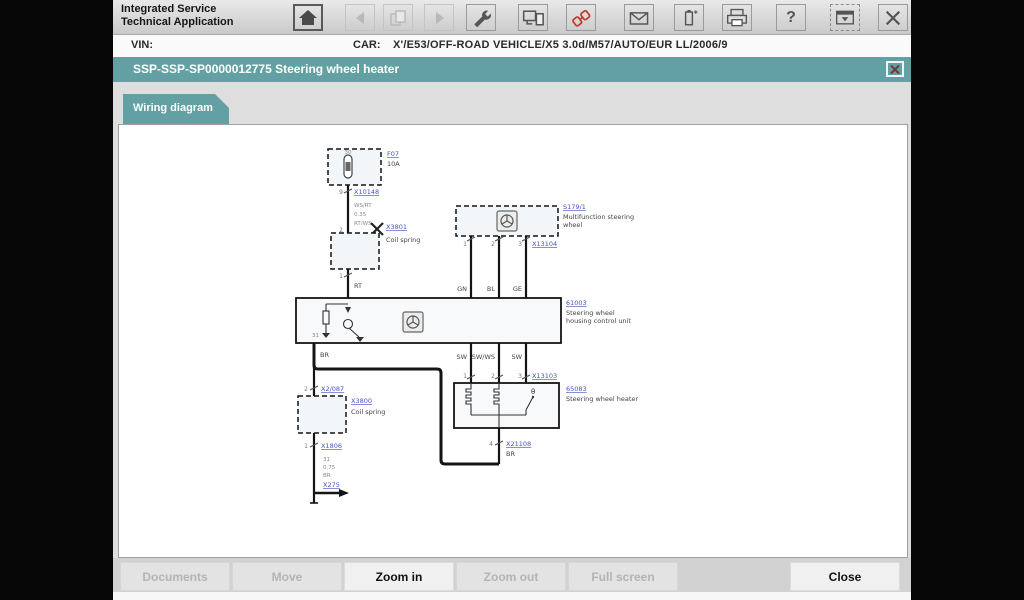 This screenshot has height=600, width=1024. I want to click on wire-spec-3: RT/WS, so click(363, 224).